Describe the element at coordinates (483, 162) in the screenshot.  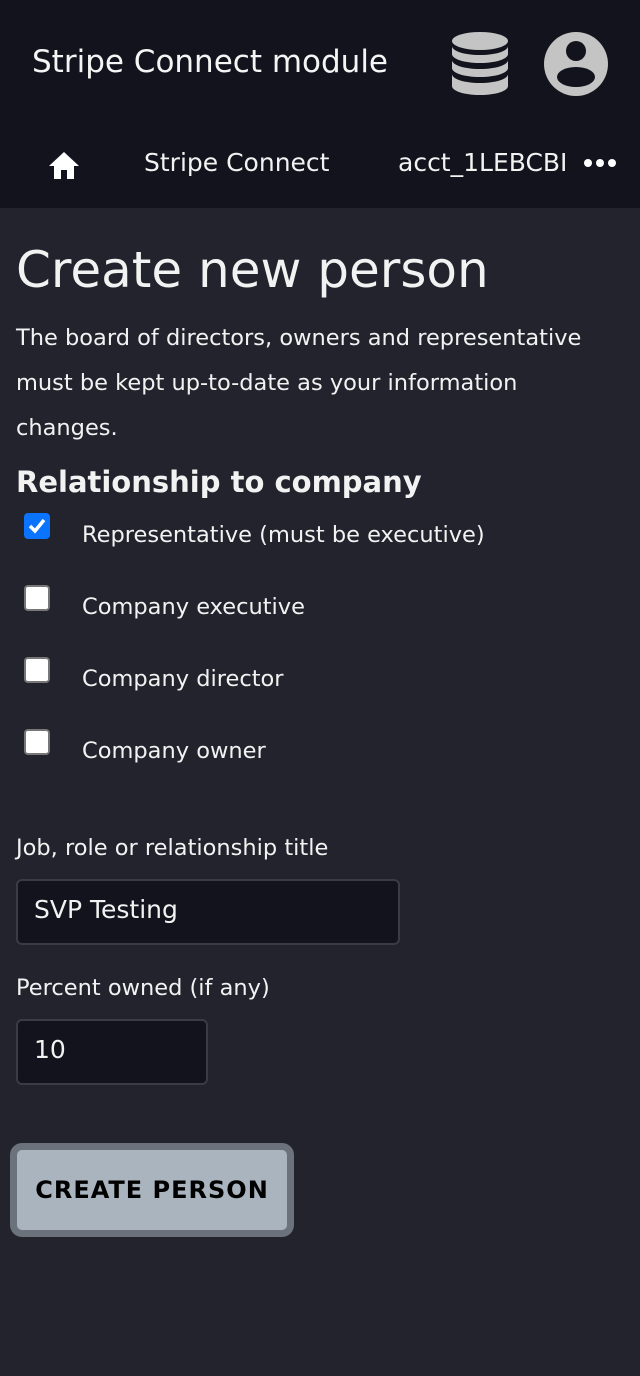
I see `breadcrumb-account: acct_1LEBCBI` at that location.